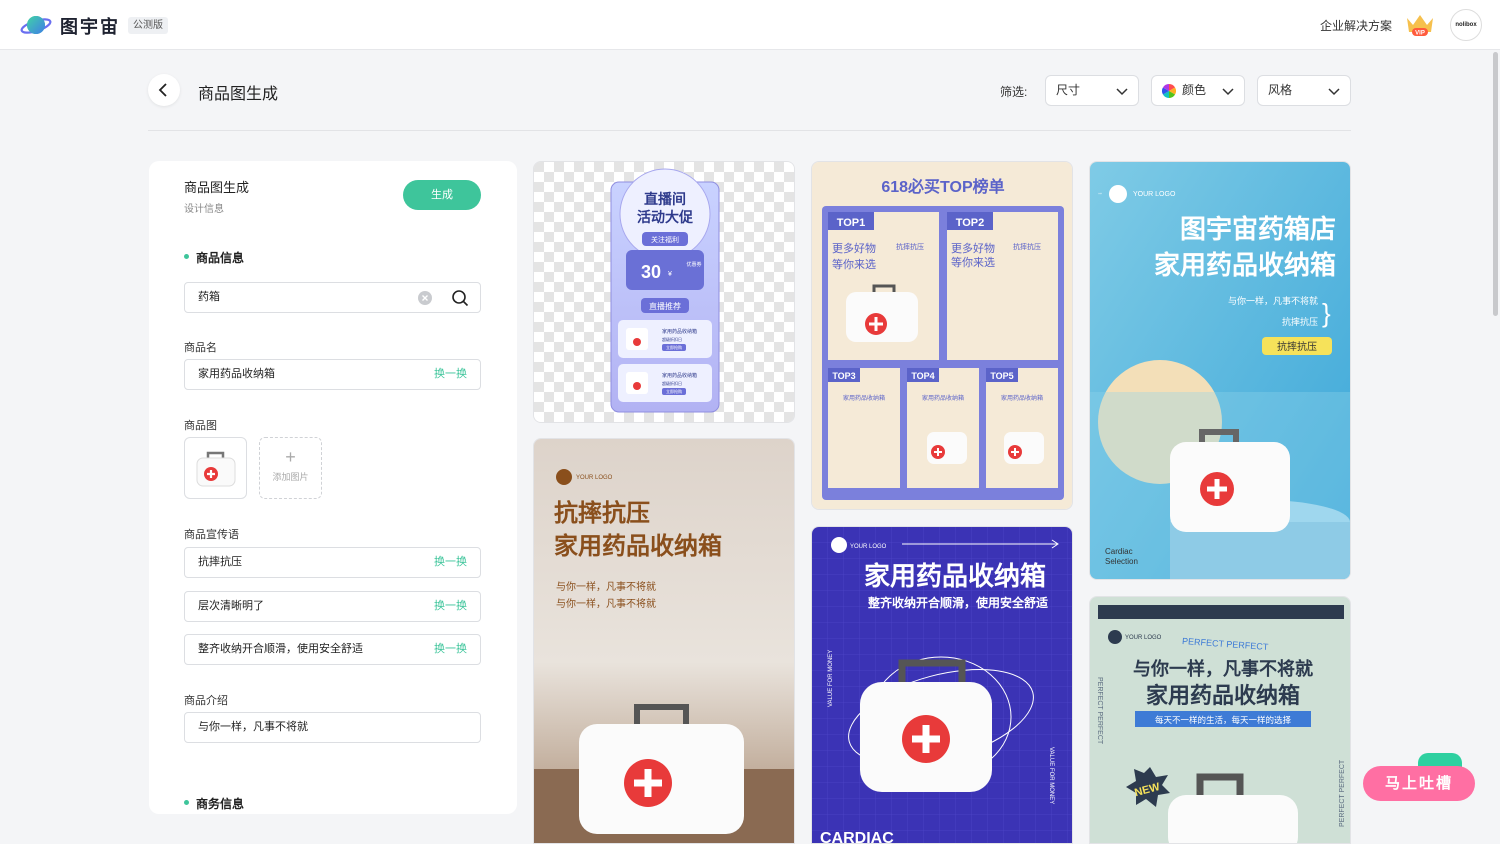 The image size is (1500, 844). I want to click on search-input-value: 药箱, so click(209, 297).